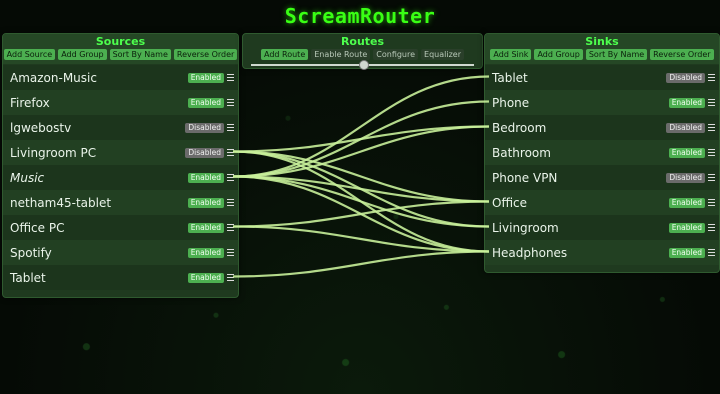  What do you see at coordinates (443, 54) in the screenshot?
I see `route-equalizer-button: Equalizer` at bounding box center [443, 54].